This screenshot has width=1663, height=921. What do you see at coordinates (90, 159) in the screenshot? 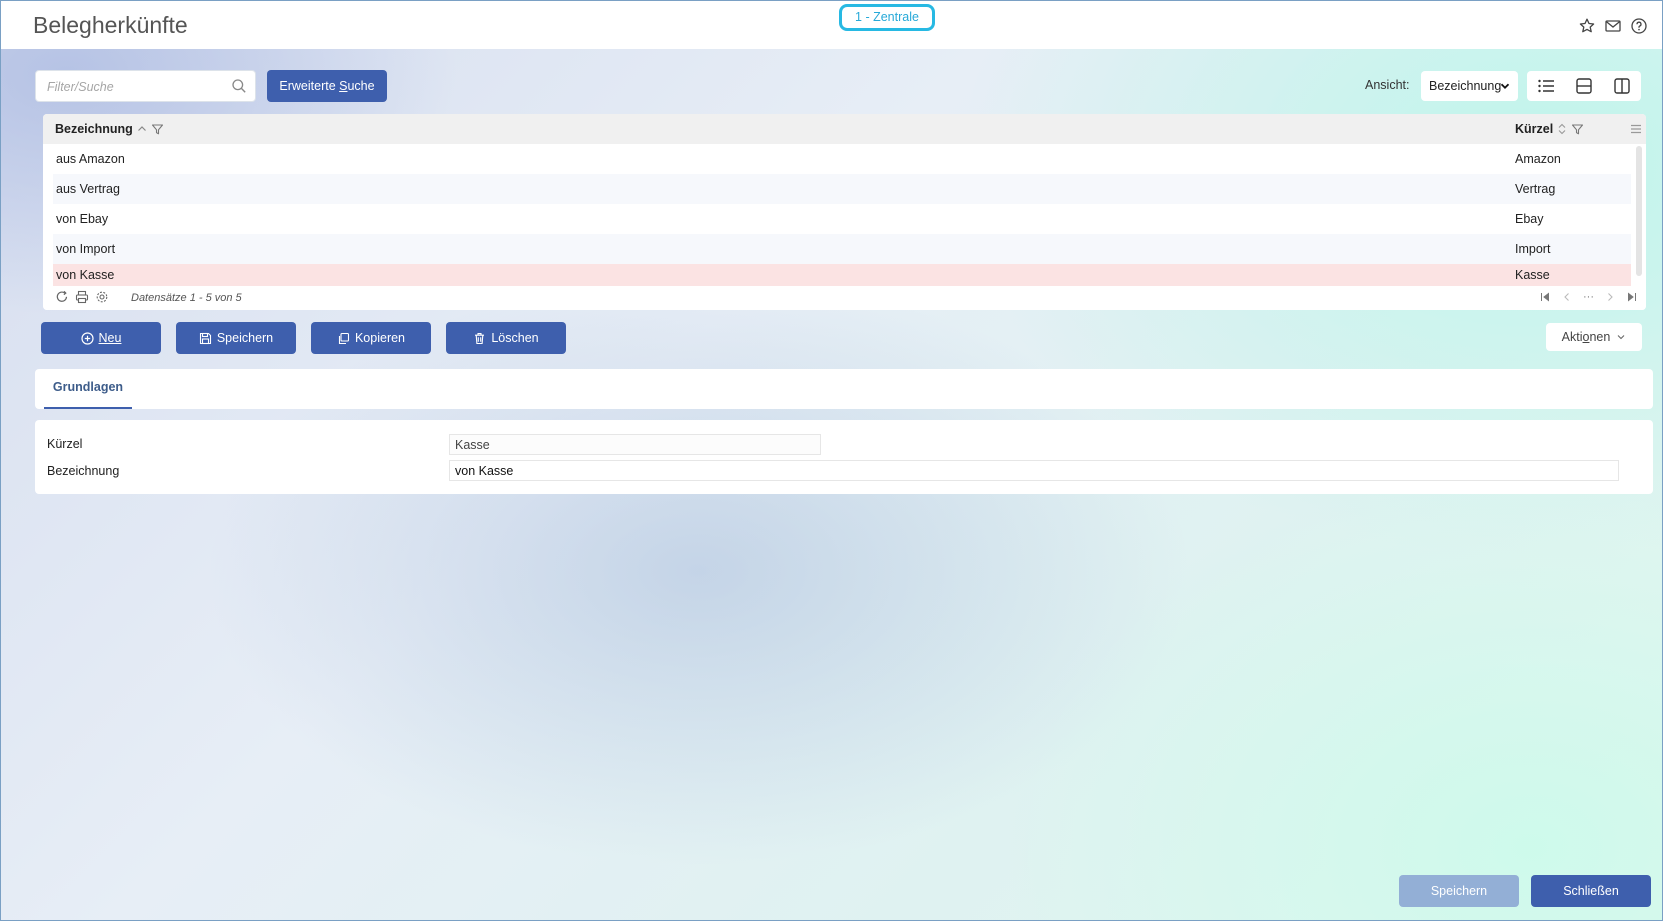
I see `cell-bezeichnung: aus Amazon` at bounding box center [90, 159].